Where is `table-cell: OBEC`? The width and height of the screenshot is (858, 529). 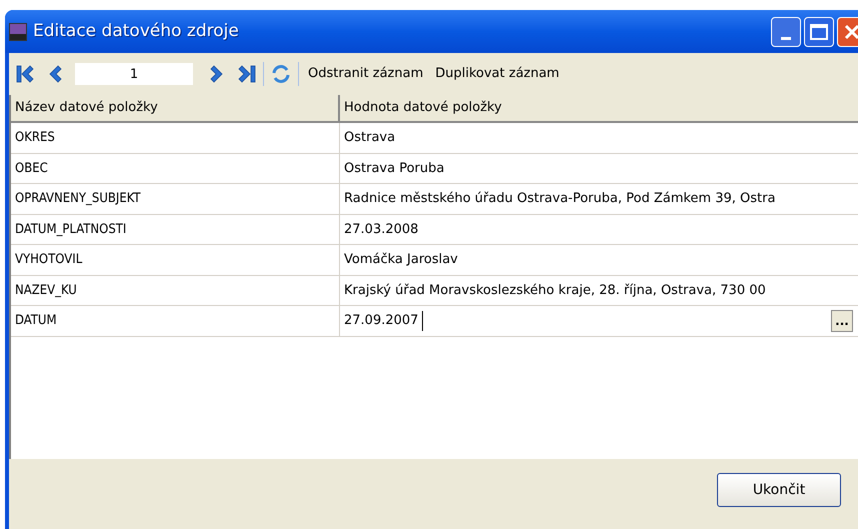 table-cell: OBEC is located at coordinates (175, 168).